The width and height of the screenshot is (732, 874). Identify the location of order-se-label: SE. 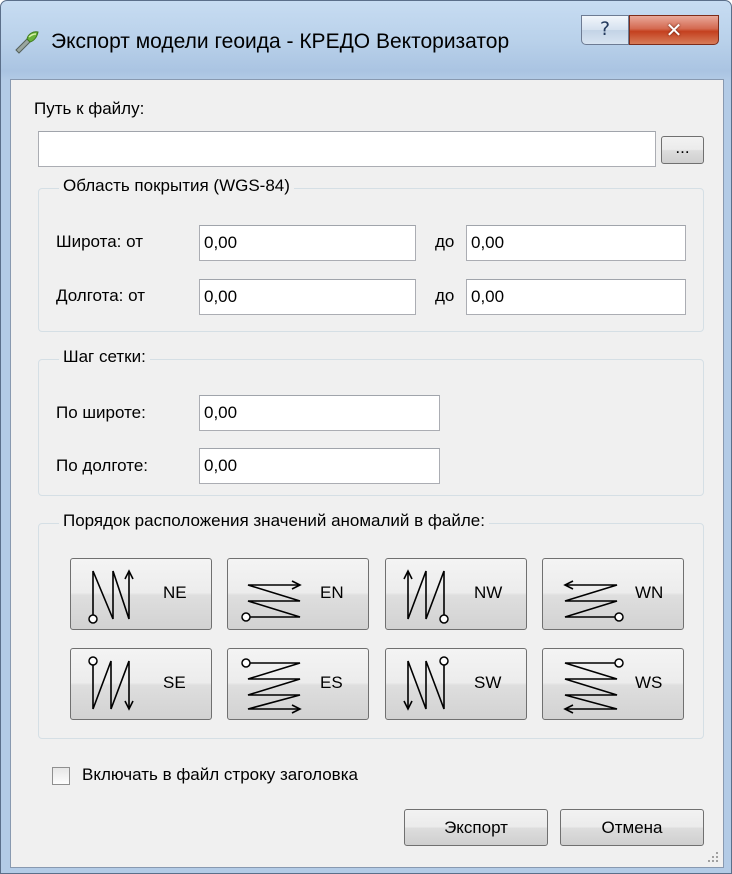
(174, 682).